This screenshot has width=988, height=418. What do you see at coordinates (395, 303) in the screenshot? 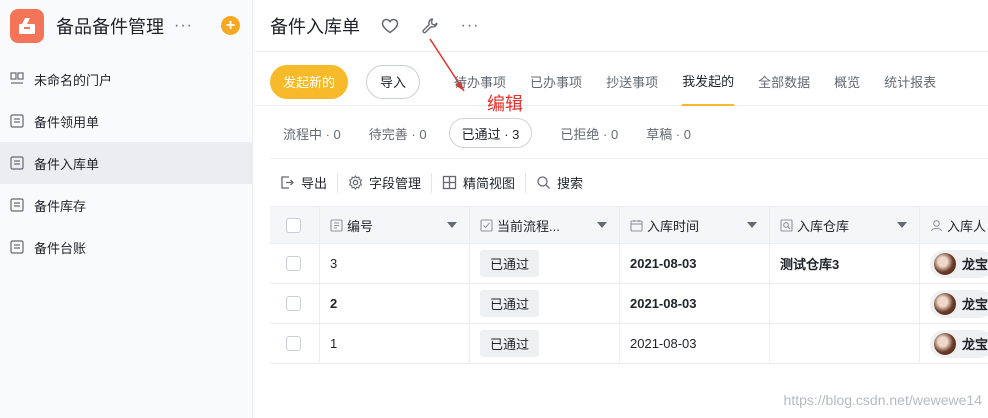
I see `cell-number: 2` at bounding box center [395, 303].